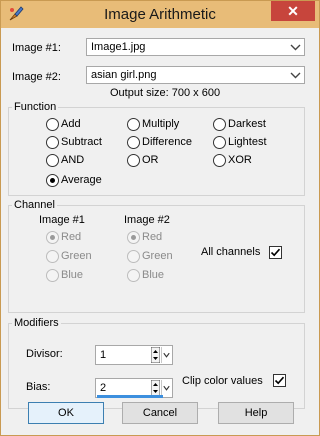 This screenshot has height=436, width=320. What do you see at coordinates (153, 275) in the screenshot?
I see `image2-blue-label: Blue` at bounding box center [153, 275].